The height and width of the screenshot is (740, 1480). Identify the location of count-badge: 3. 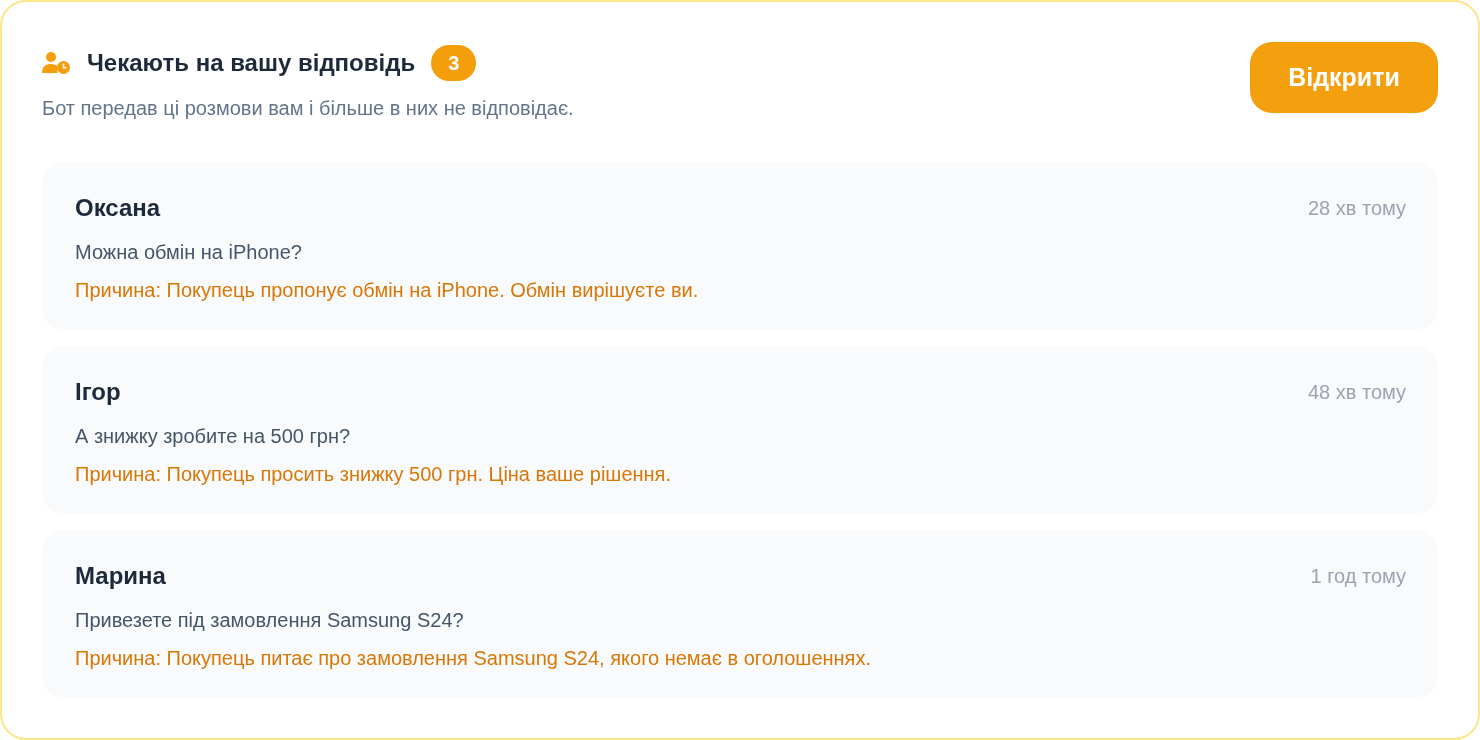
(454, 63).